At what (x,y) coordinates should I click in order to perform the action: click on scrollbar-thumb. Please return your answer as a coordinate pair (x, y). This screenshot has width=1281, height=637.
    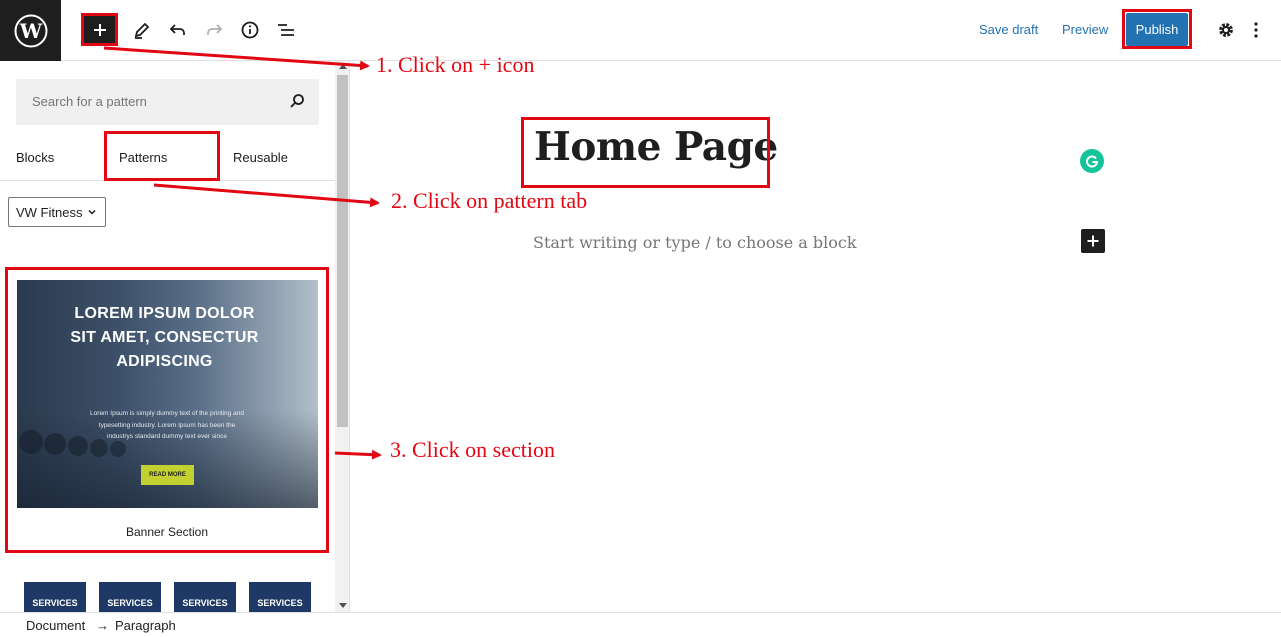
    Looking at the image, I should click on (342, 251).